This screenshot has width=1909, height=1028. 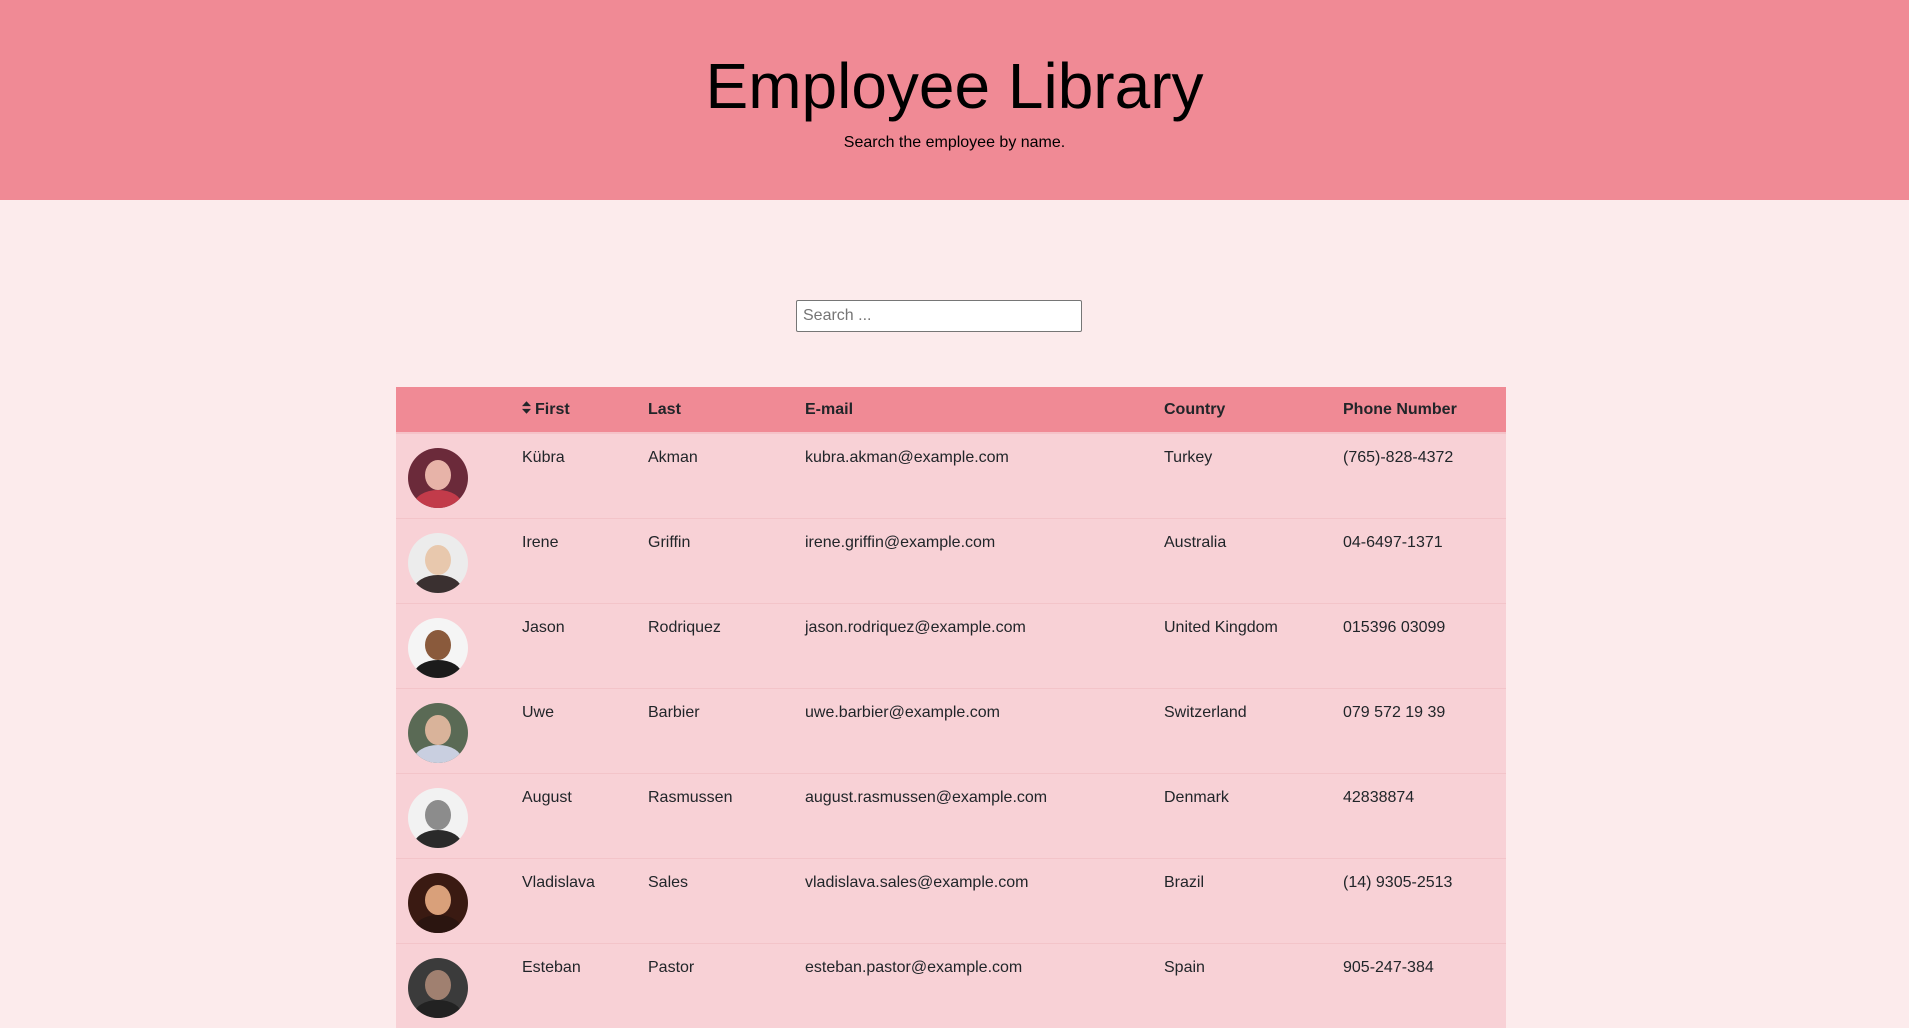 I want to click on last-name-cell: Pastor, so click(x=671, y=967).